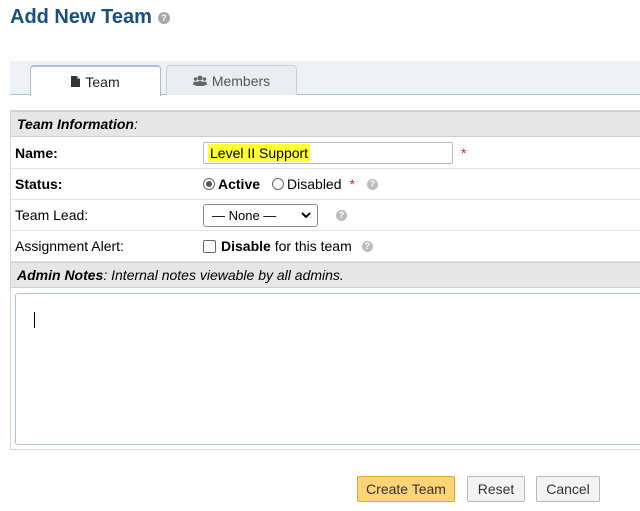  Describe the element at coordinates (367, 246) in the screenshot. I see `assignment-alert-help-icon: ?` at that location.